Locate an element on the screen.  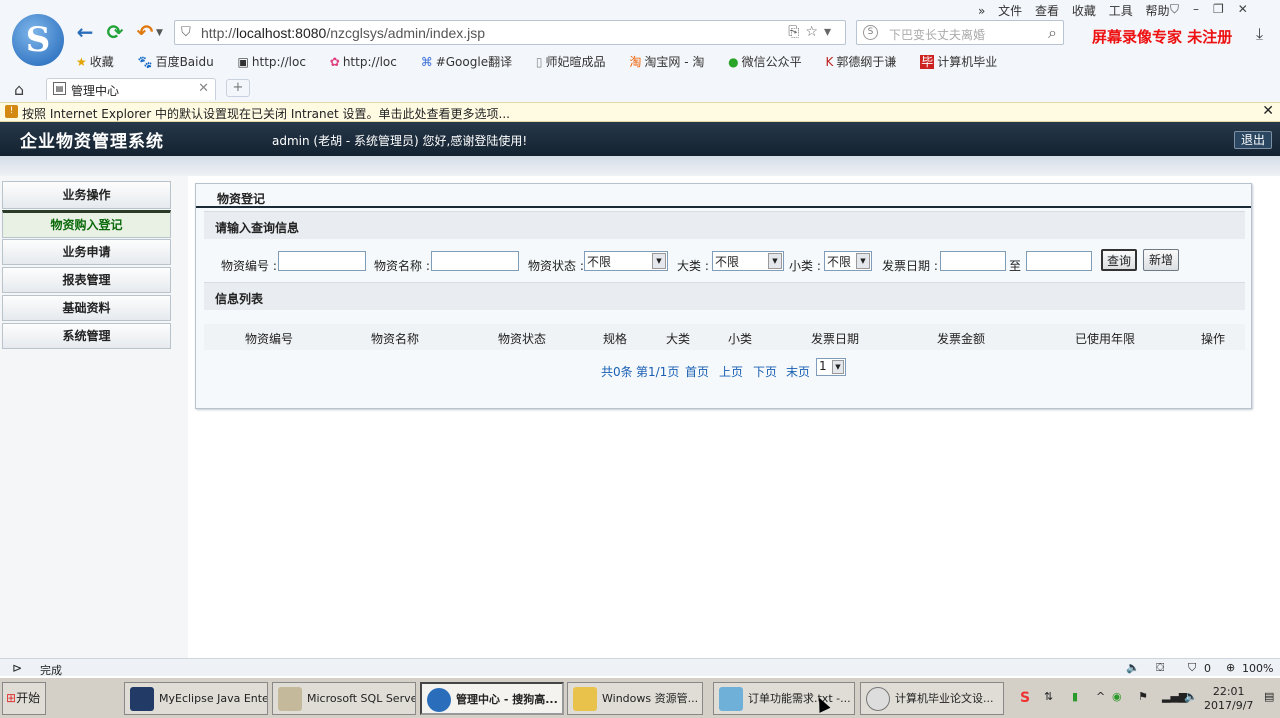
search-box: S 下巴变长丈夫离婚 ⌕ is located at coordinates (960, 32).